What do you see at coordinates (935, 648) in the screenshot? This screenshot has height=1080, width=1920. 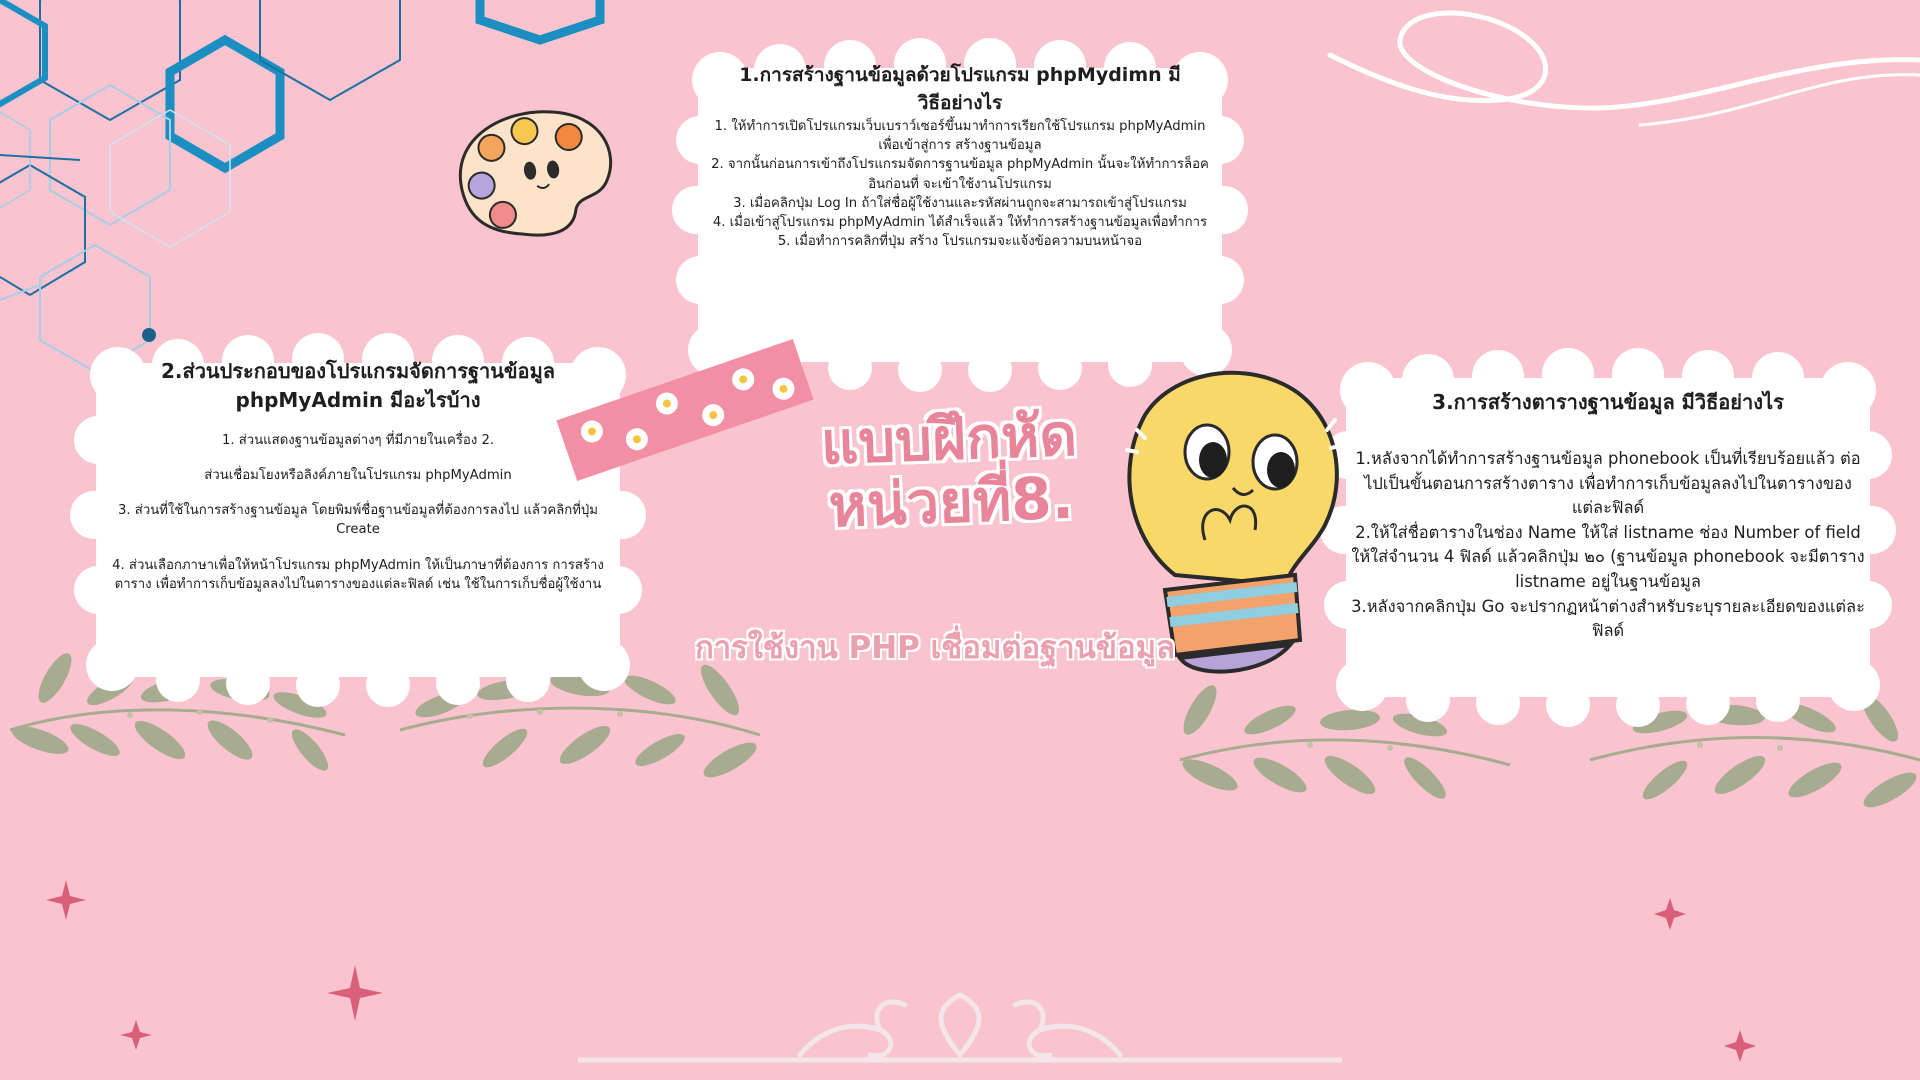 I see `subtitle: การใช้งาน PHP เชื่อมต่อฐานข้อมูล` at bounding box center [935, 648].